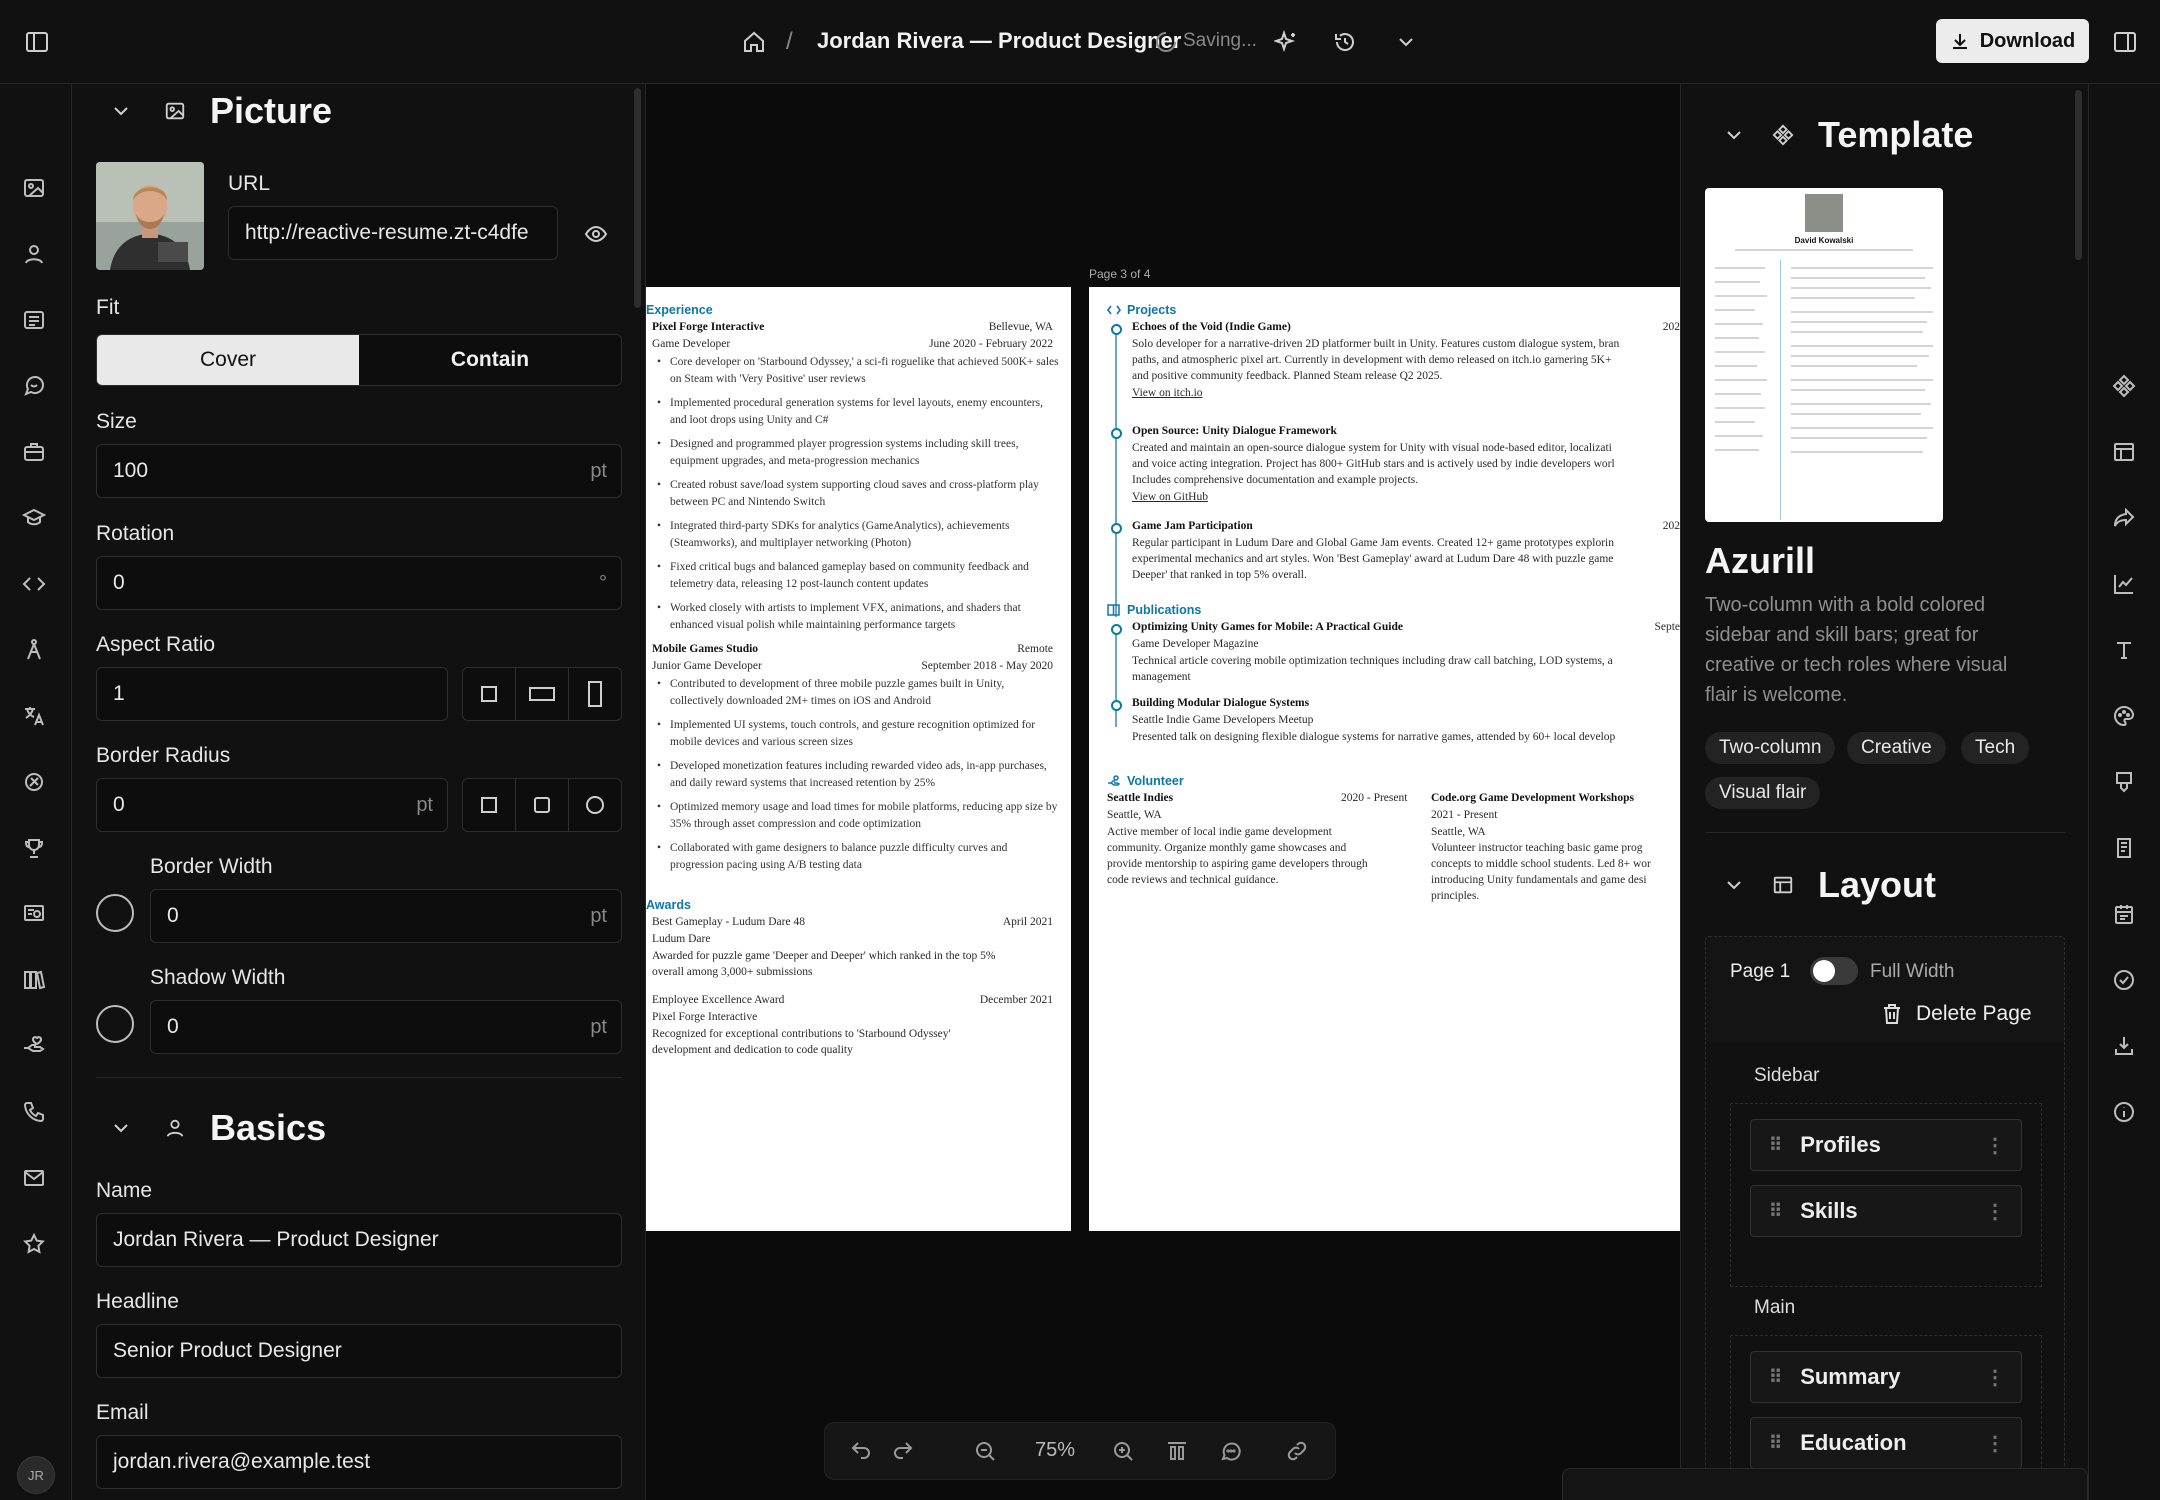 Image resolution: width=2160 pixels, height=1500 pixels. Describe the element at coordinates (1178, 1452) in the screenshot. I see `center-view-icon` at that location.